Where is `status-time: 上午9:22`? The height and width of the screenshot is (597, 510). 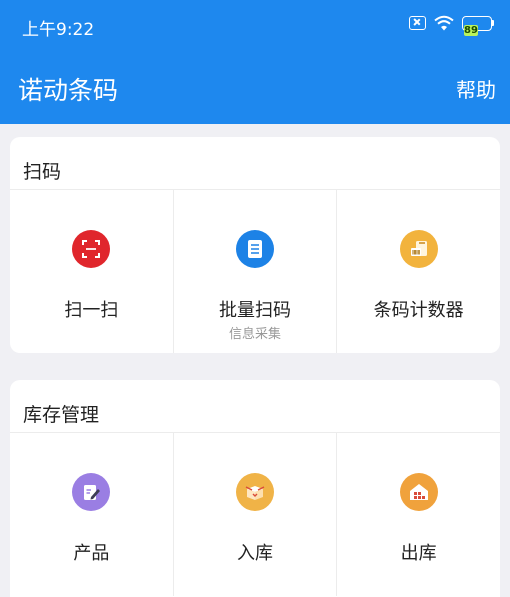
status-time: 上午9:22 is located at coordinates (58, 30).